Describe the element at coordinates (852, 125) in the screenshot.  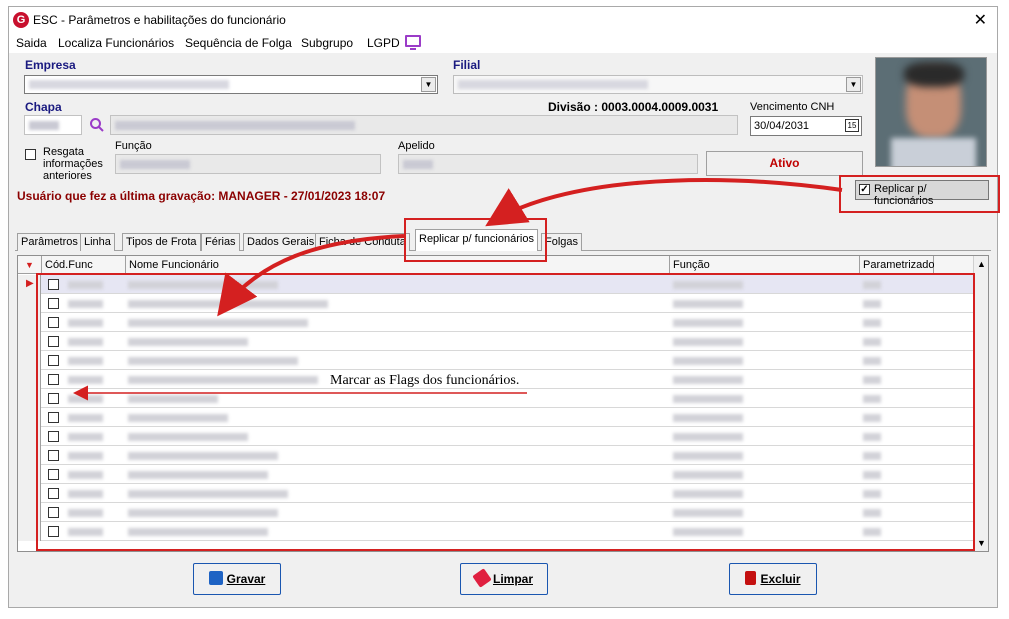
I see `calendar-icon: 15` at that location.